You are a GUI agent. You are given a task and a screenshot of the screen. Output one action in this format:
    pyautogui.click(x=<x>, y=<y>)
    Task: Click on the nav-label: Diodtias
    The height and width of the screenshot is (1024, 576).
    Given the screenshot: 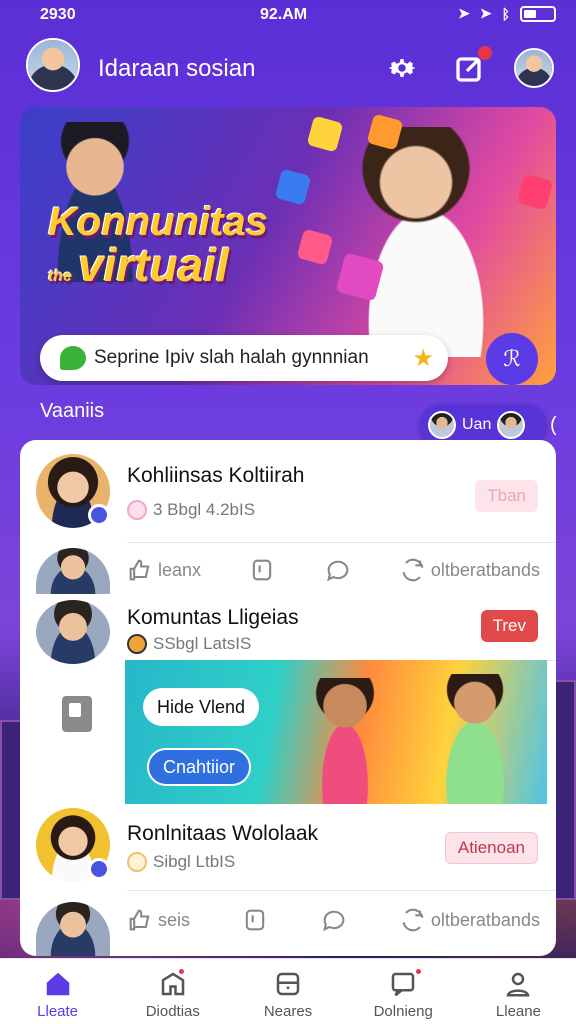 What is the action you would take?
    pyautogui.click(x=172, y=1011)
    